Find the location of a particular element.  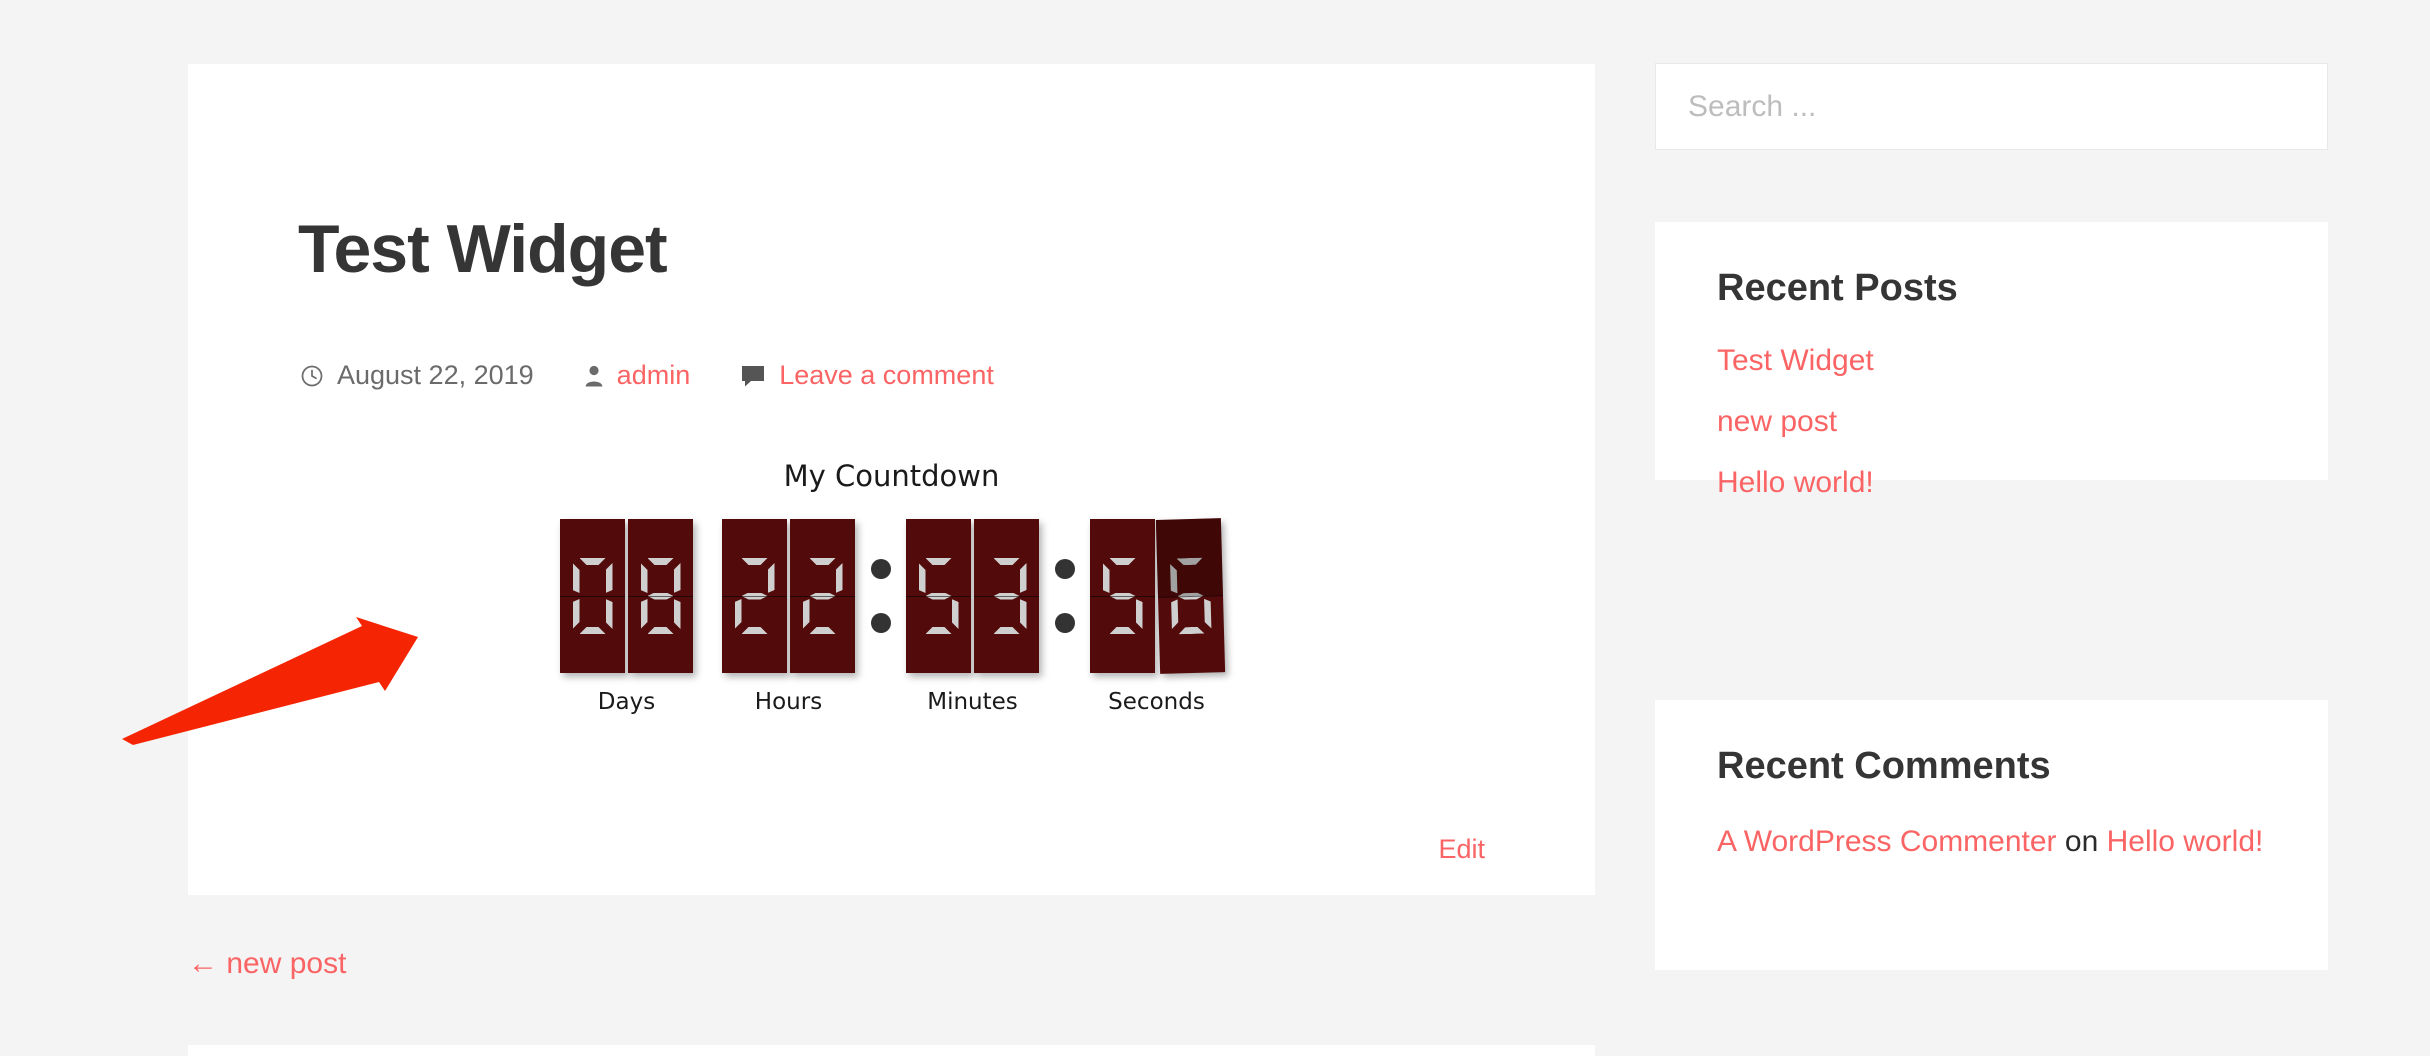

recent-post-link: new post is located at coordinates (1777, 421).